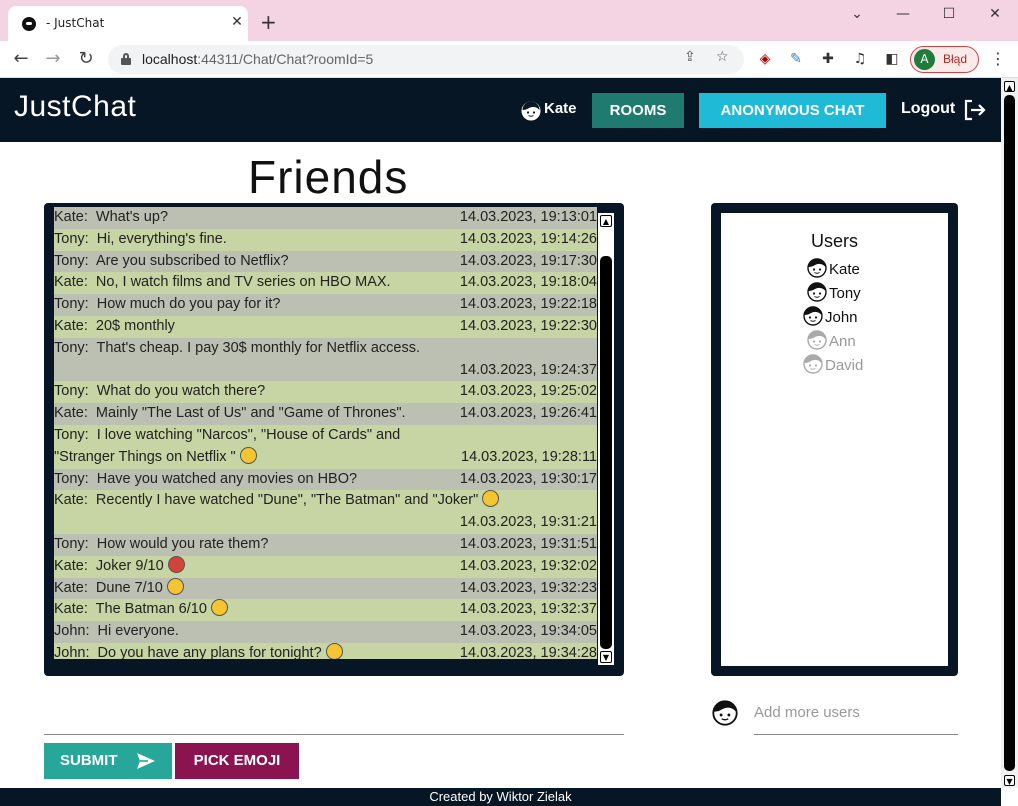  I want to click on page-scroll-down-icon: ▼, so click(1009, 780).